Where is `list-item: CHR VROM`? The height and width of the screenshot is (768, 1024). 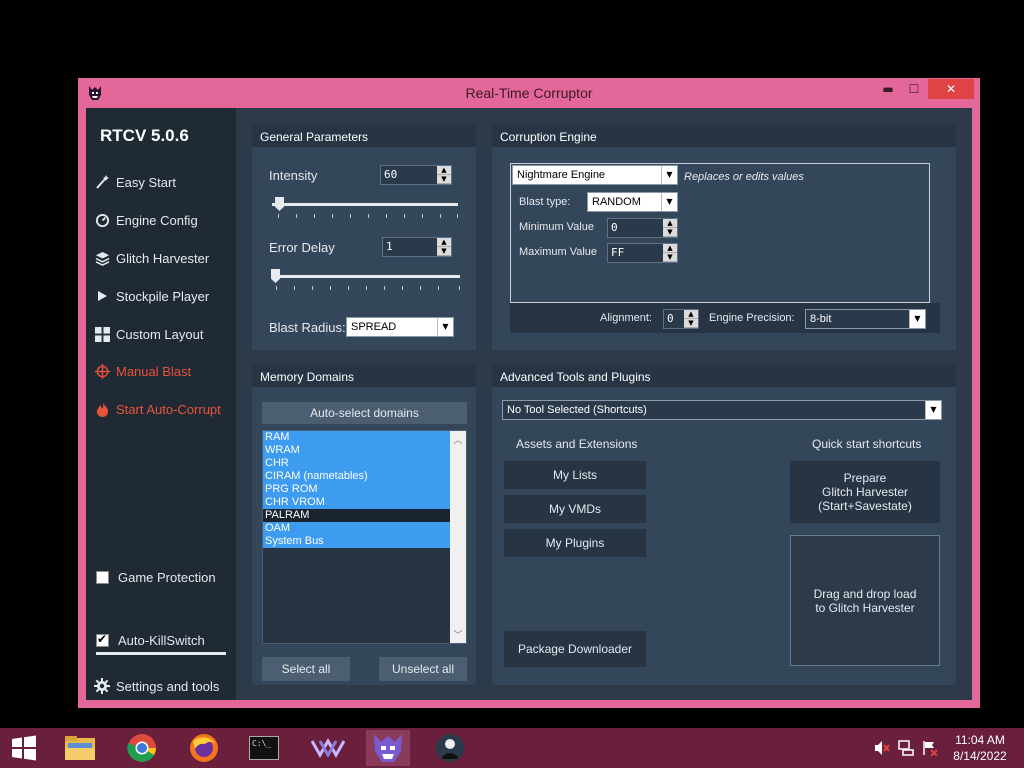 list-item: CHR VROM is located at coordinates (356, 502).